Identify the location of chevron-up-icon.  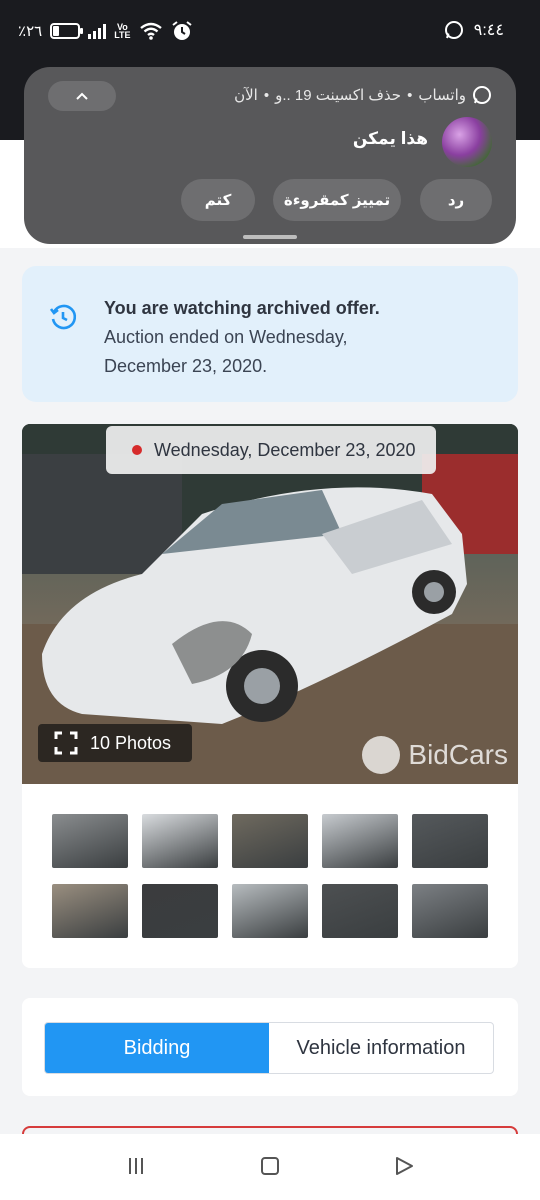
(82, 96).